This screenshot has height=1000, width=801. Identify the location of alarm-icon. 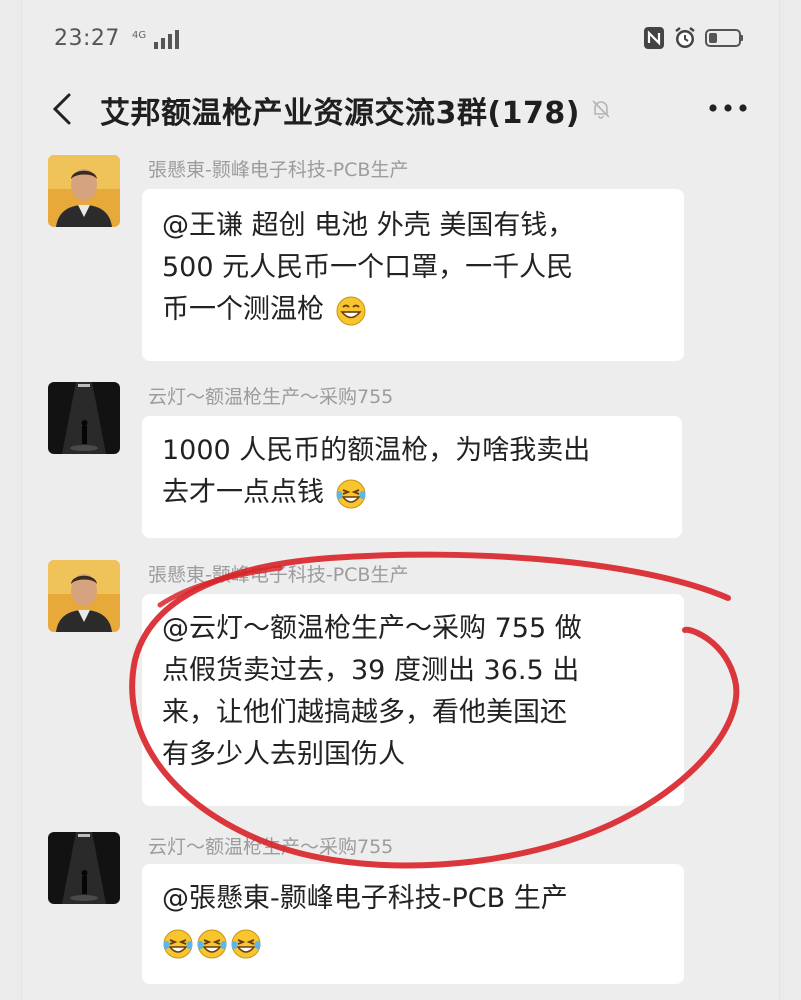
(685, 37).